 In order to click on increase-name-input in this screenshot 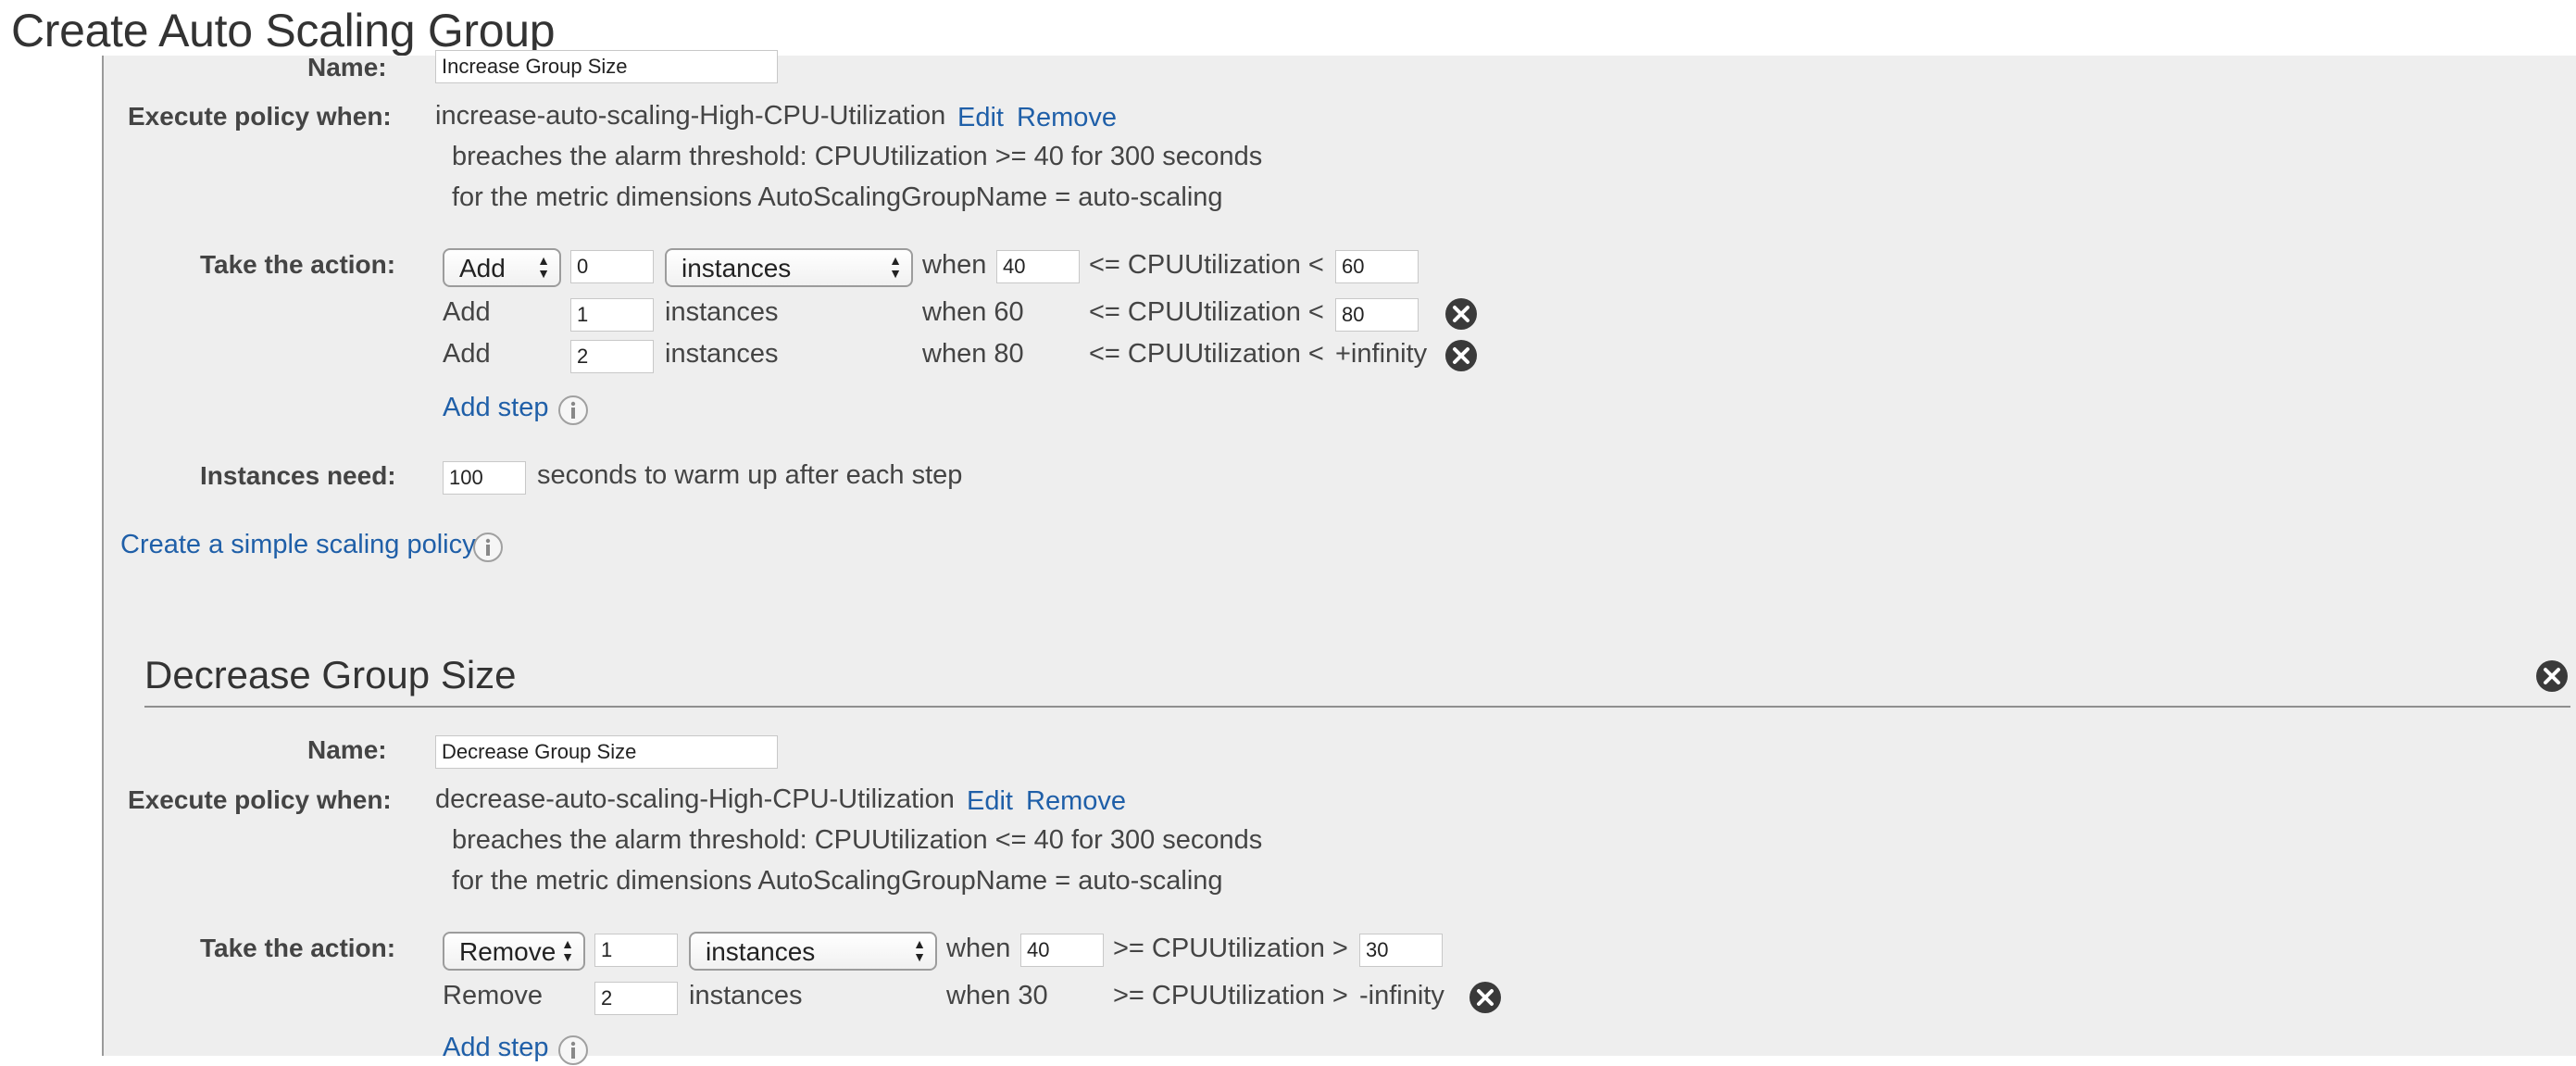, I will do `click(606, 66)`.